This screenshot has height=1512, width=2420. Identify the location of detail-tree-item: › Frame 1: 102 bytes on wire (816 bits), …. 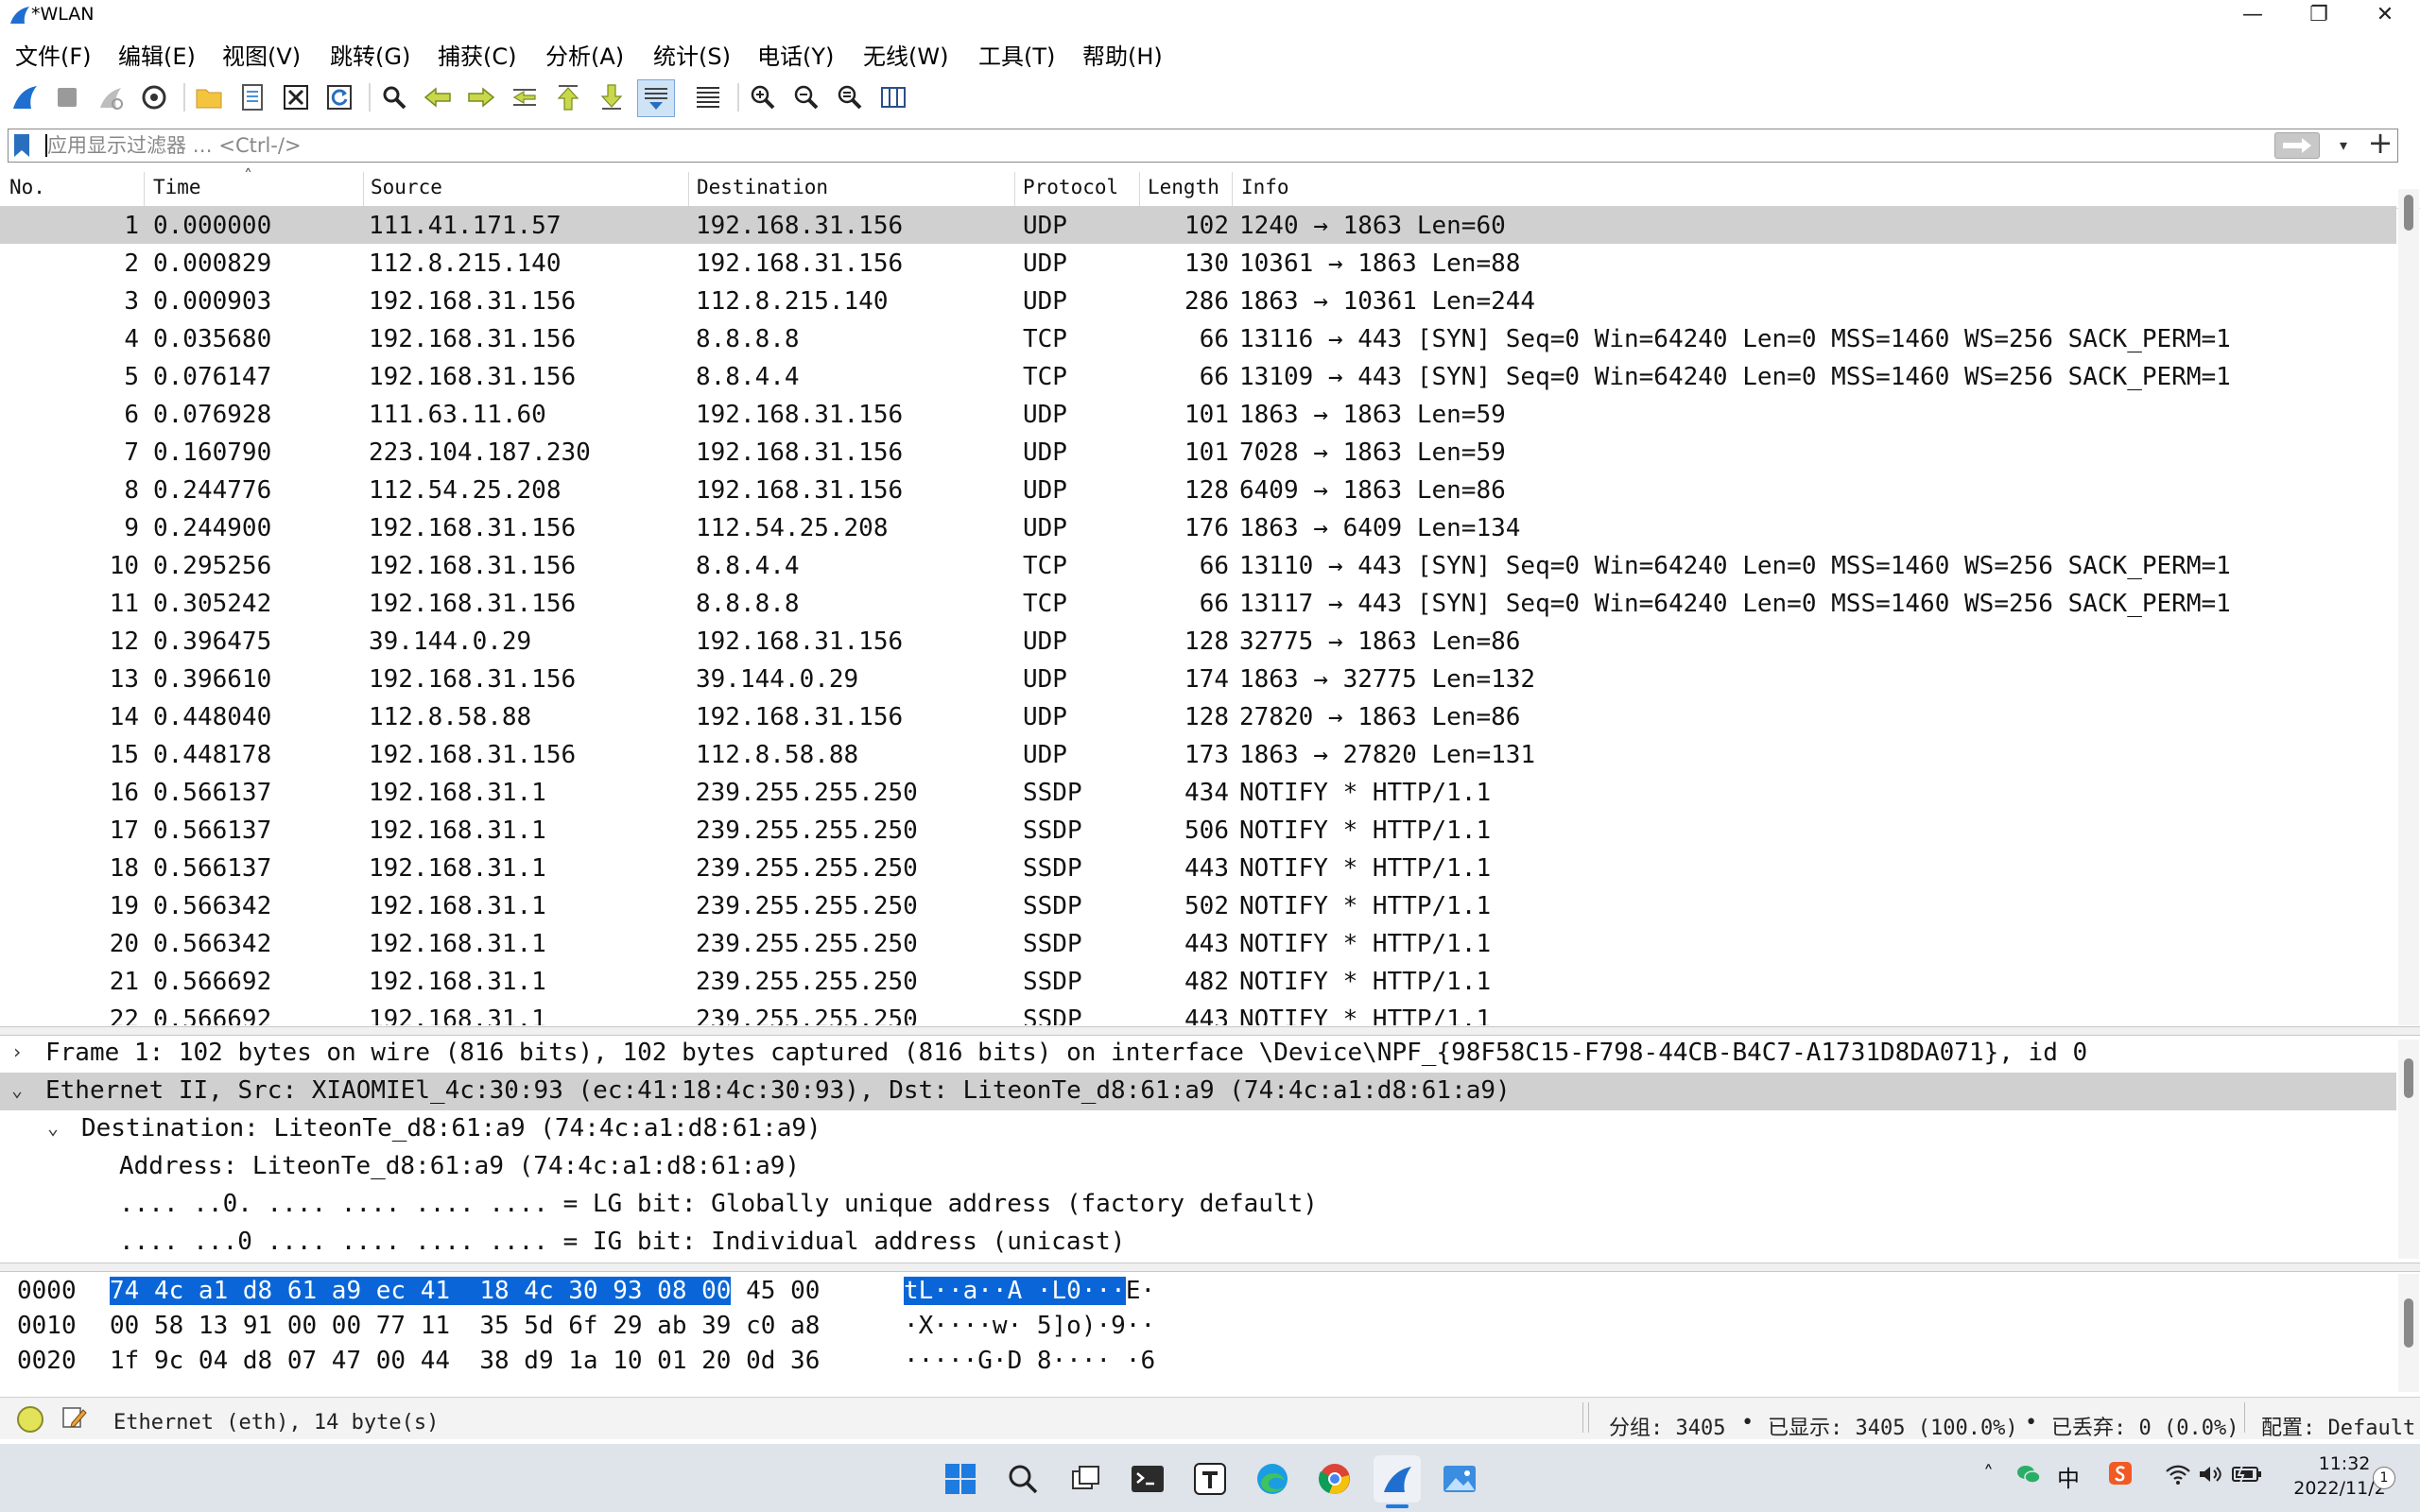
(1198, 1054).